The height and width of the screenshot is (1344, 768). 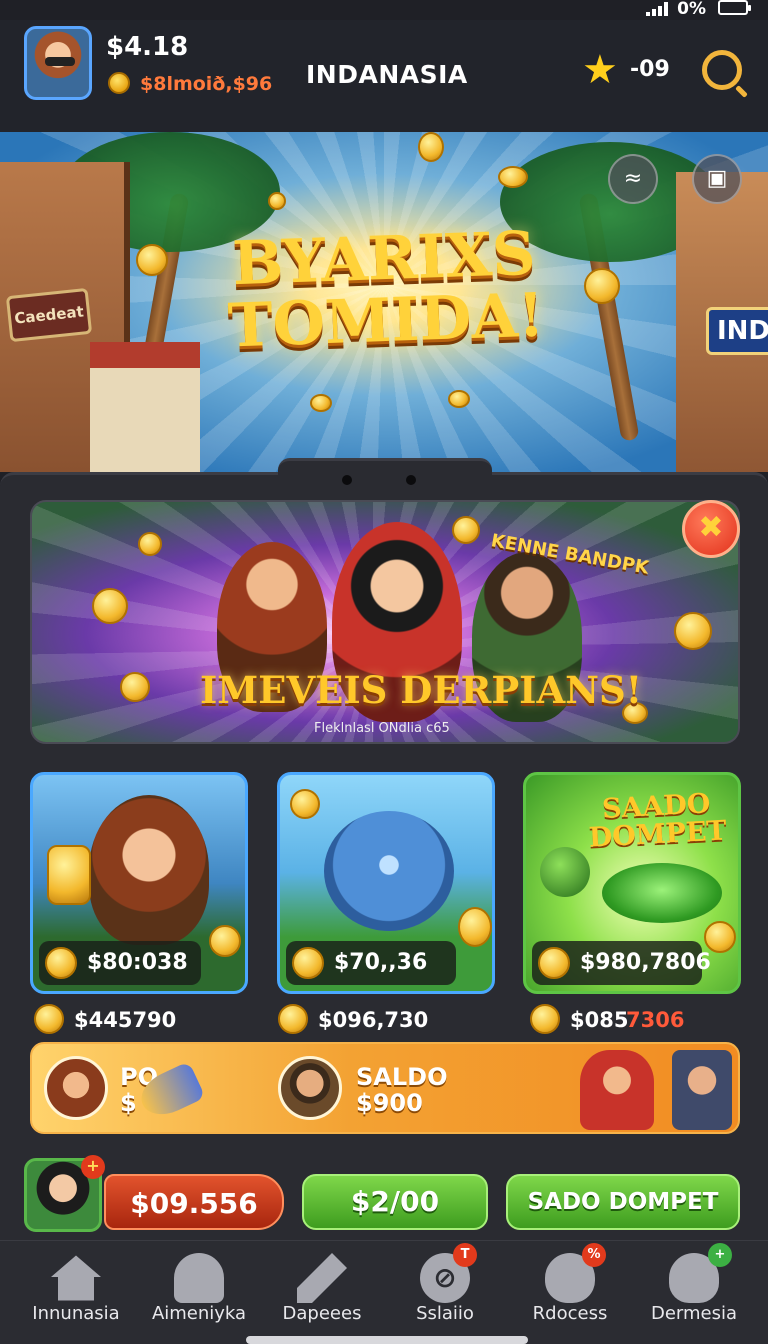 What do you see at coordinates (93, 1167) in the screenshot?
I see `add-badge: +` at bounding box center [93, 1167].